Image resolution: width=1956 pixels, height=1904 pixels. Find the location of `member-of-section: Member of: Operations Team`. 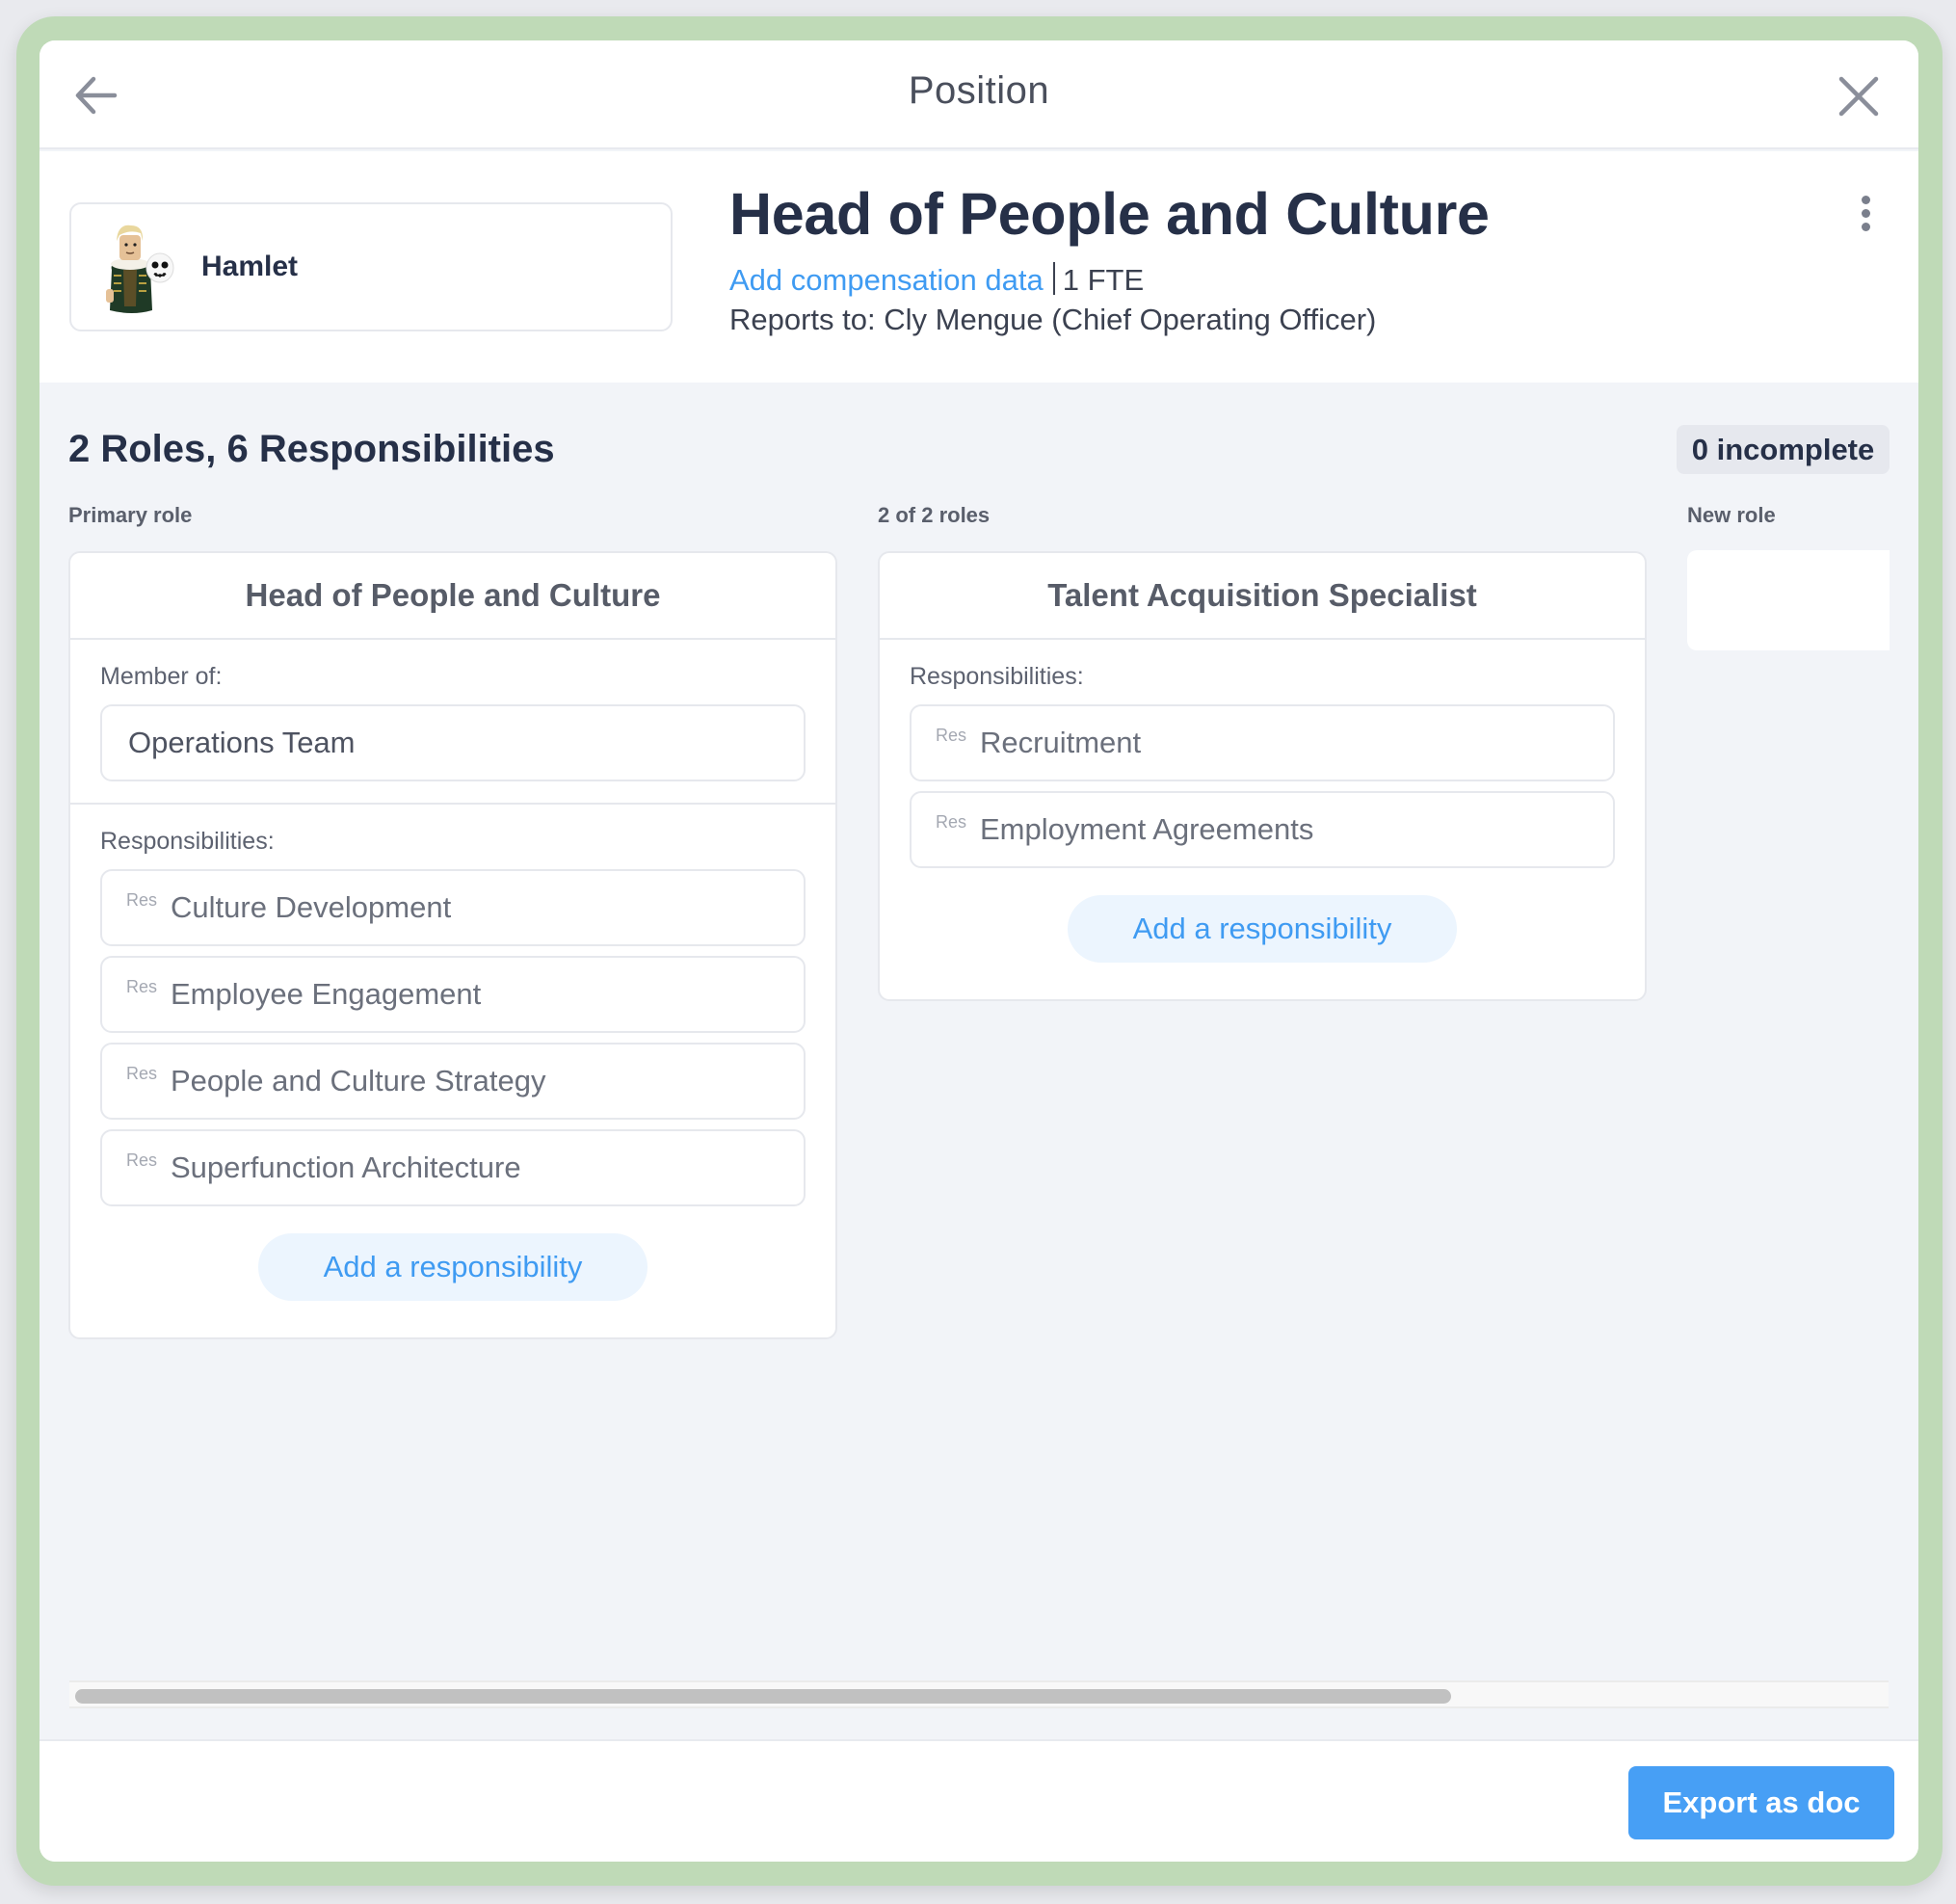

member-of-section: Member of: Operations Team is located at coordinates (452, 710).